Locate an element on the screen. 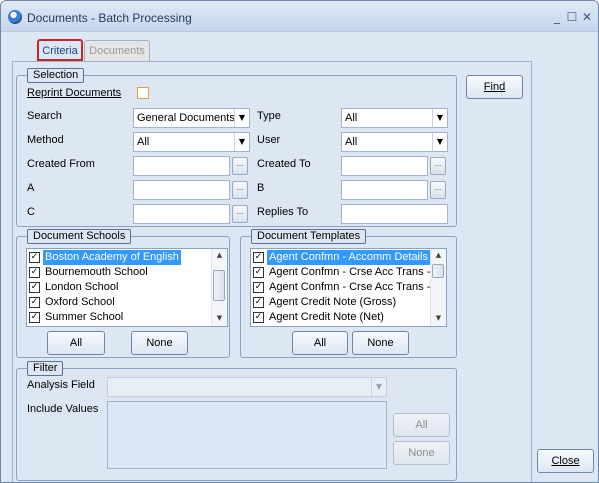 The height and width of the screenshot is (483, 599). c-label: C is located at coordinates (31, 212).